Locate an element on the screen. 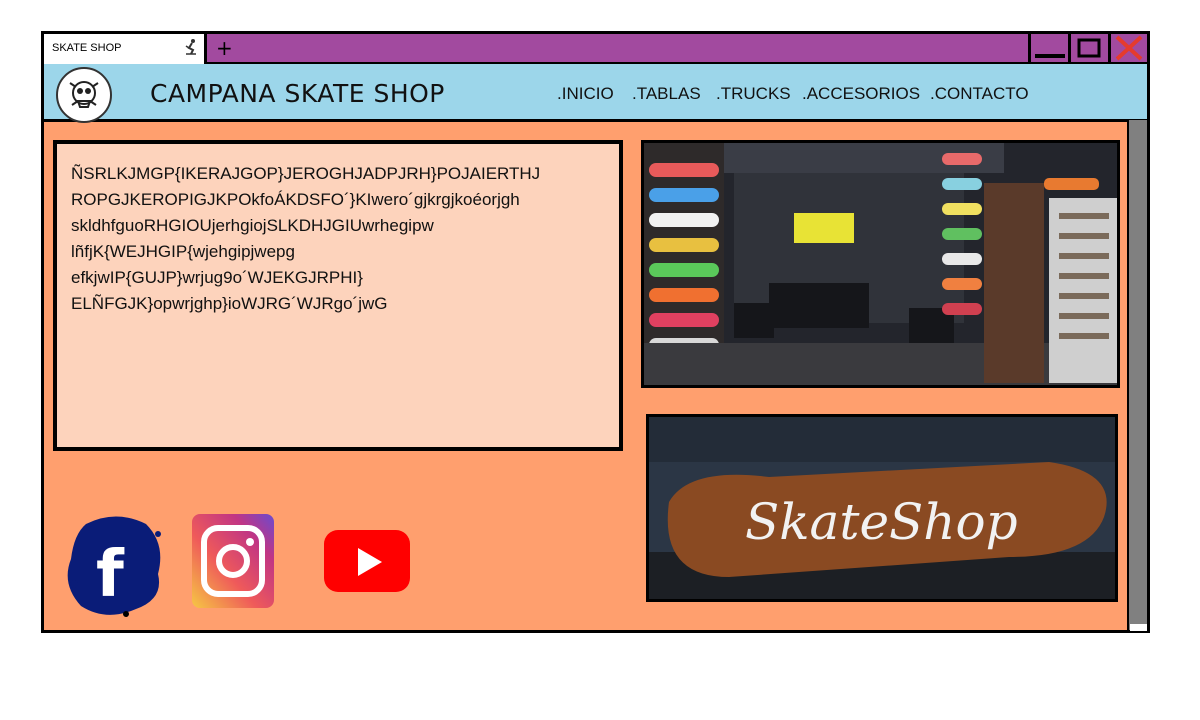  text-line: ELÑFGJK}opwrjghp}ioWJRG´WJRgo´jwG is located at coordinates (229, 303).